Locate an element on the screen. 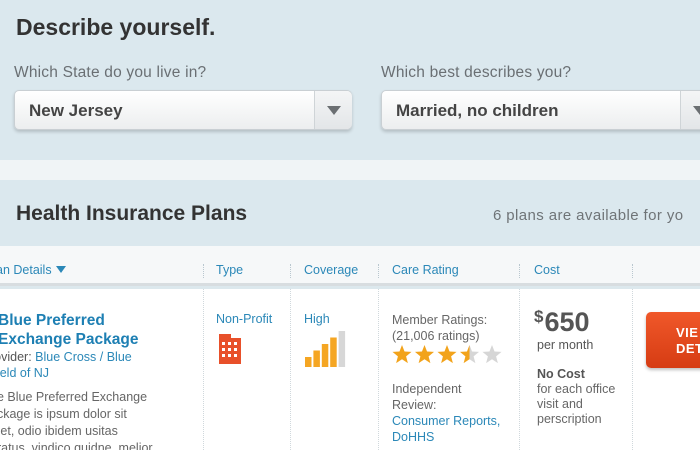 The height and width of the screenshot is (450, 700). provider-link-cont: hield of NJ is located at coordinates (90, 373).